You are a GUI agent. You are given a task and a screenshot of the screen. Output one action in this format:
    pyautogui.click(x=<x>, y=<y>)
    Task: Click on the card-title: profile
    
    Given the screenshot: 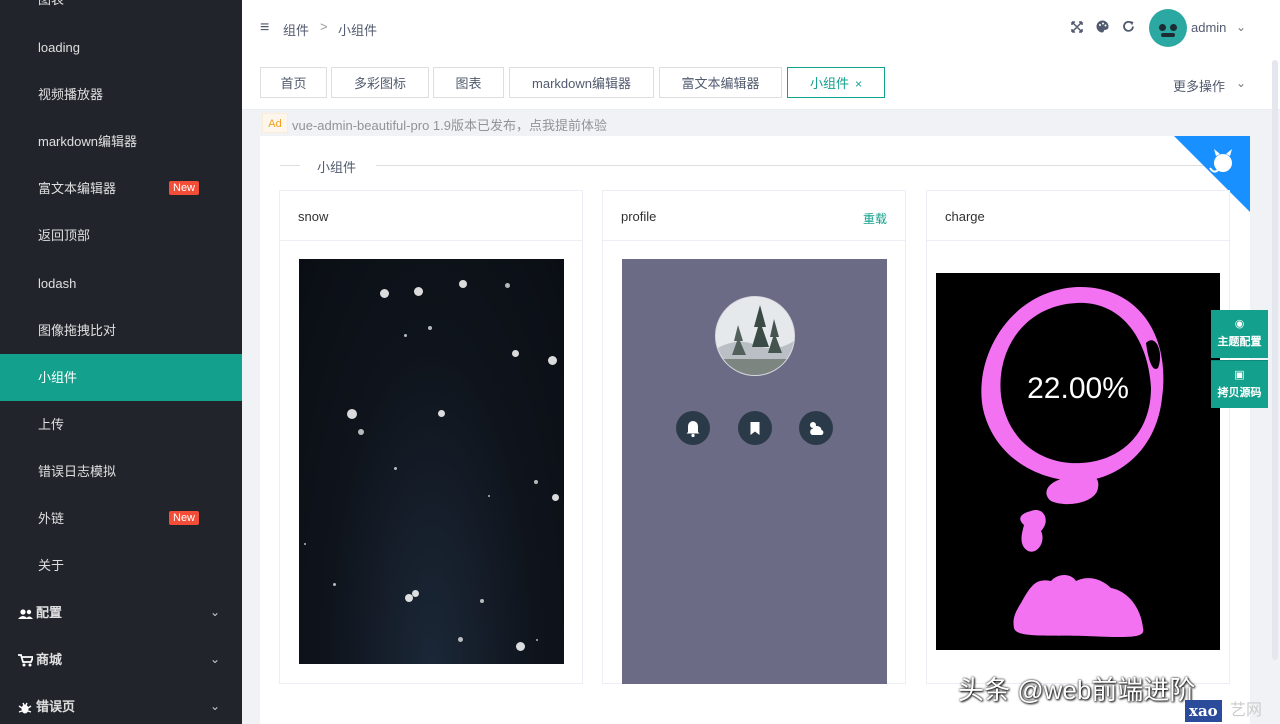 What is the action you would take?
    pyautogui.click(x=639, y=216)
    